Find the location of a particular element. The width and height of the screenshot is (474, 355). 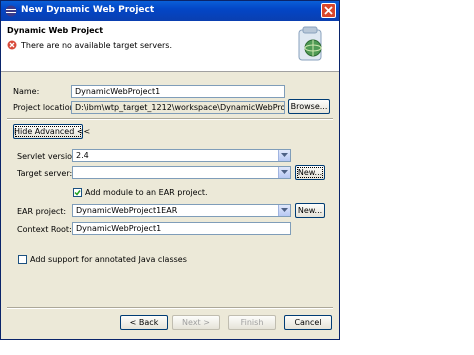

target-server-dropdown is located at coordinates (181, 172).